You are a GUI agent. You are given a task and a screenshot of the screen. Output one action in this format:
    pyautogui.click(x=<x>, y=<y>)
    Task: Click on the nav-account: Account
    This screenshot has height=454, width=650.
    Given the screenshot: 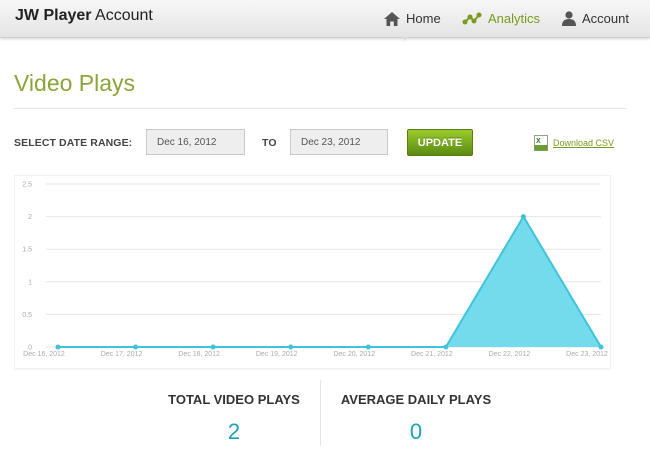 What is the action you would take?
    pyautogui.click(x=595, y=18)
    